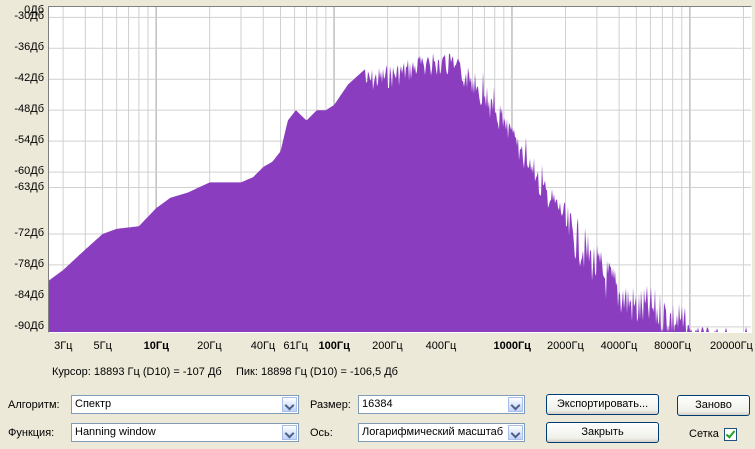 The height and width of the screenshot is (449, 755). I want to click on algorithm-label: Алгоритм:, so click(34, 405).